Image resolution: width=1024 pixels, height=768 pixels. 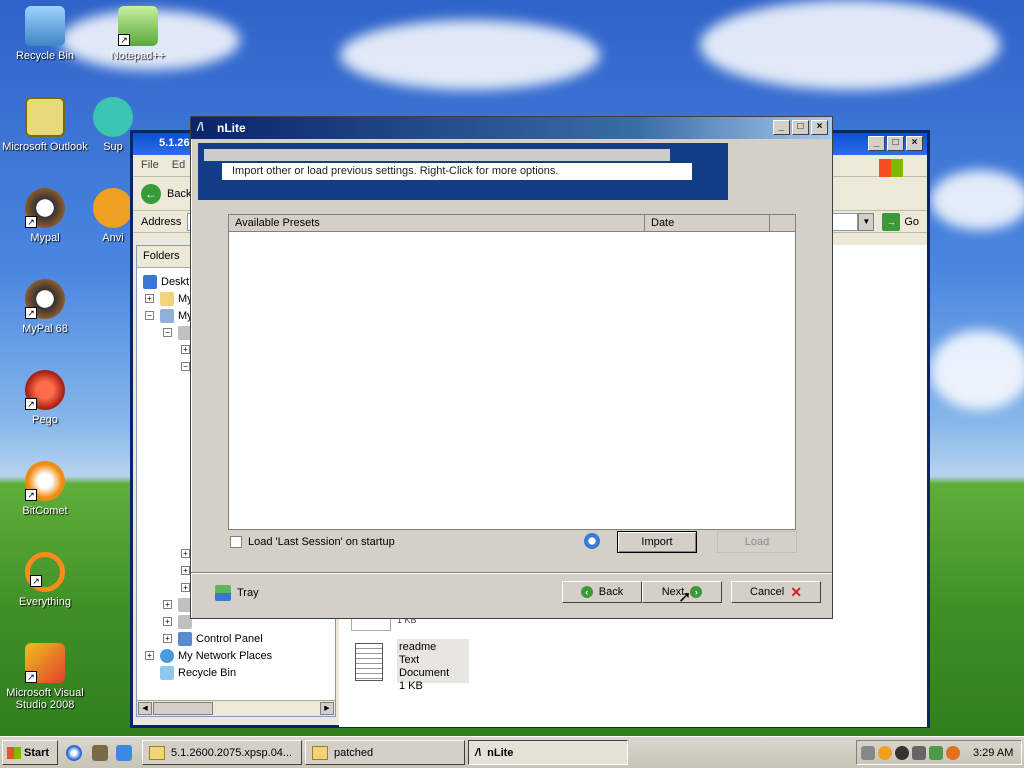 I want to click on speaker-icon, so click(x=919, y=752).